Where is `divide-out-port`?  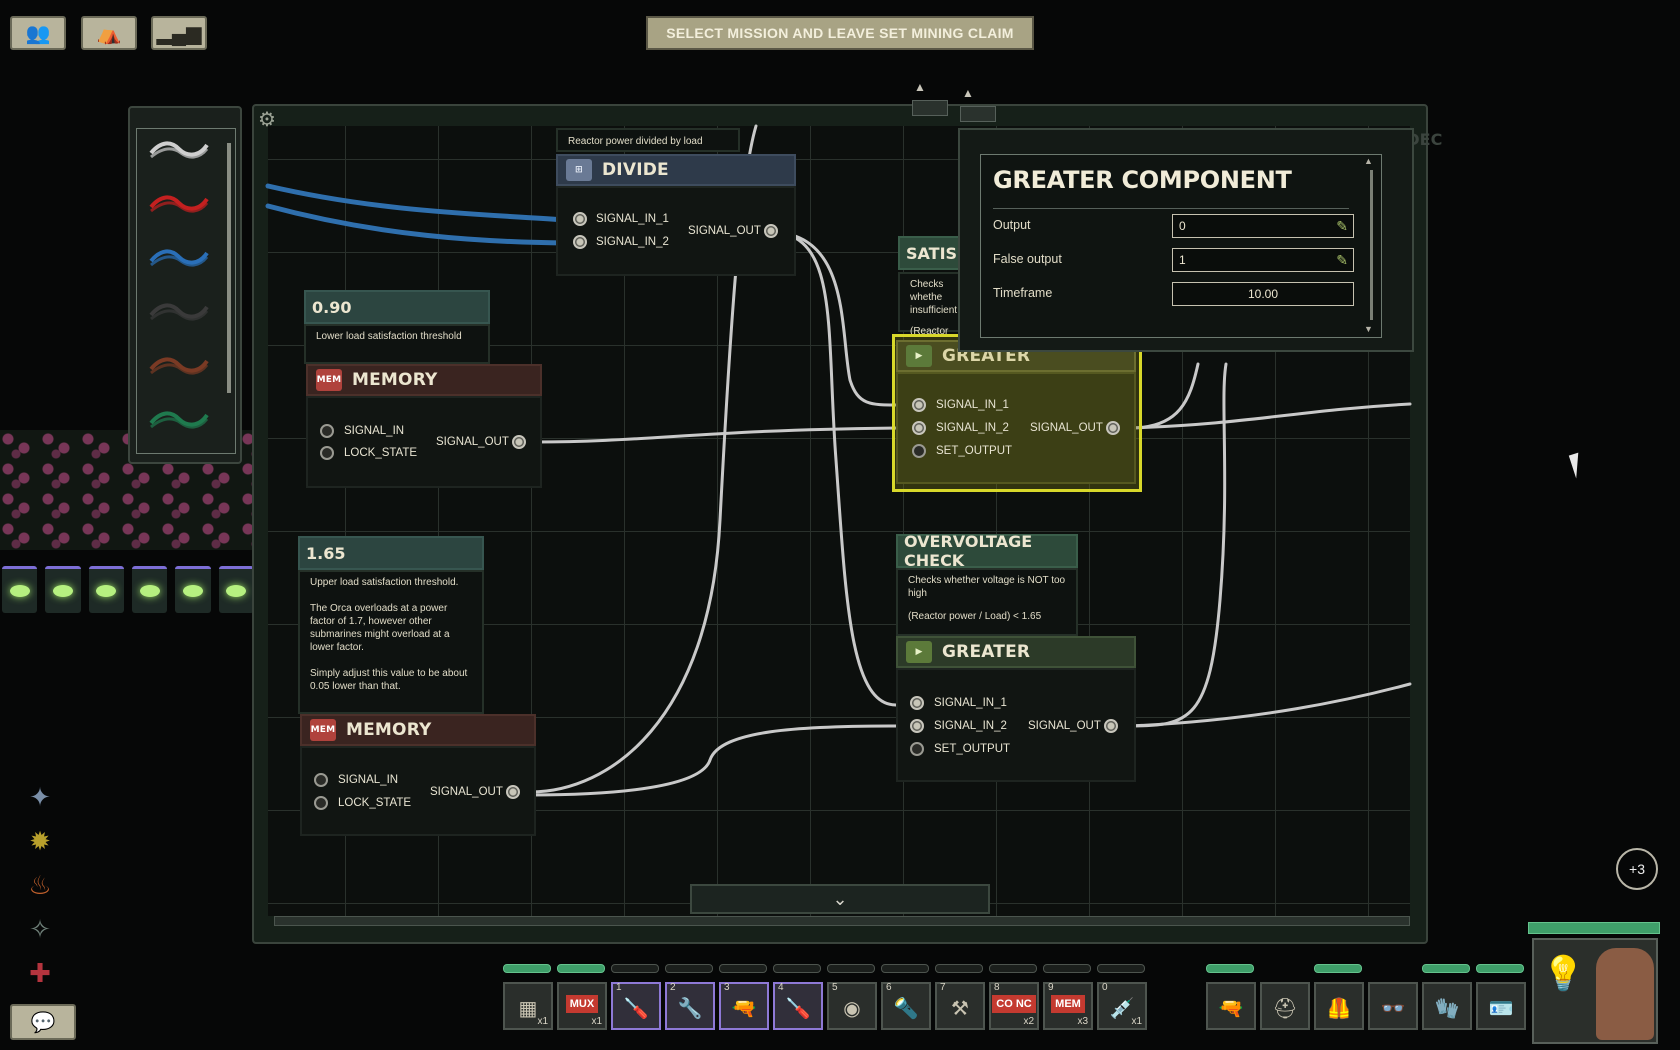
divide-out-port is located at coordinates (771, 231).